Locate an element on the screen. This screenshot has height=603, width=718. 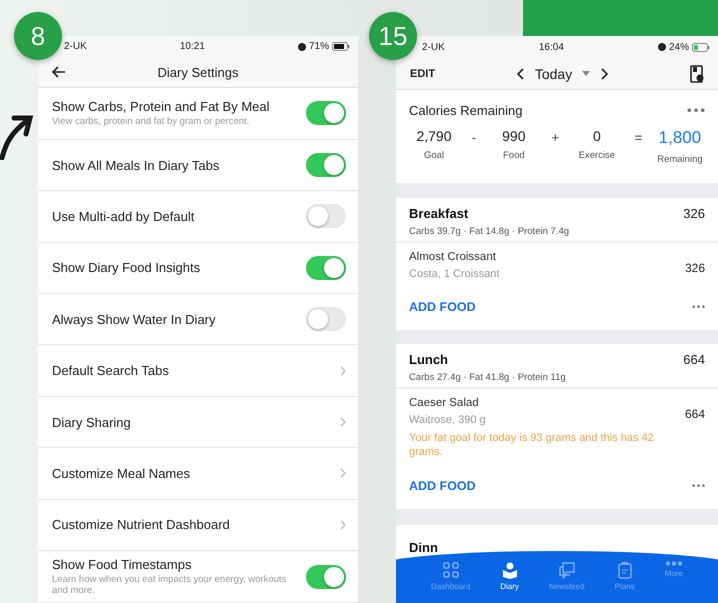
chat-icon is located at coordinates (567, 570).